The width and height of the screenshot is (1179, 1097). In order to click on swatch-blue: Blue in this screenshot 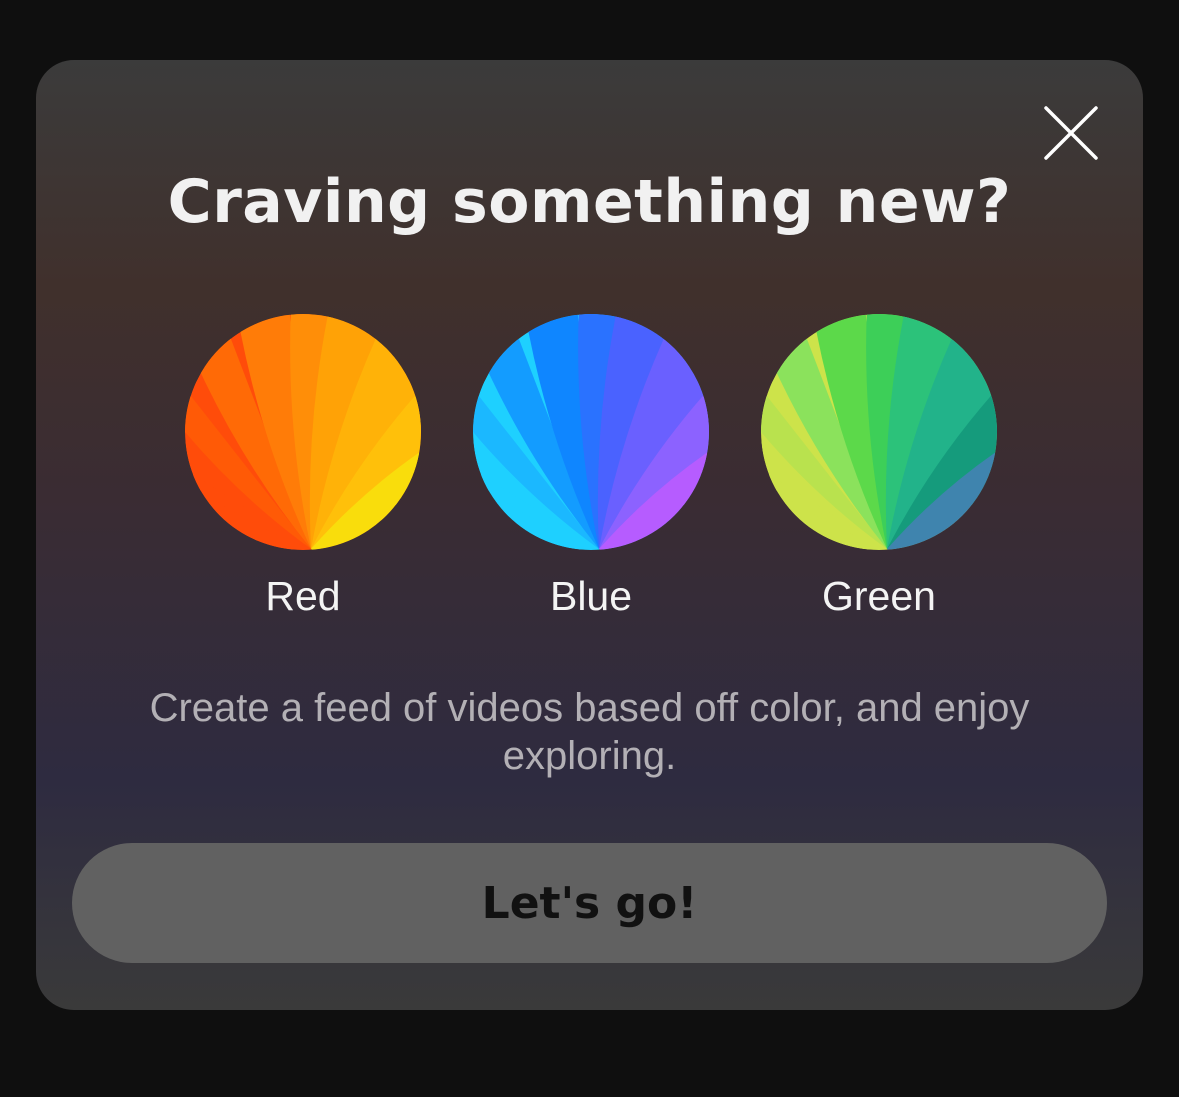, I will do `click(591, 467)`.